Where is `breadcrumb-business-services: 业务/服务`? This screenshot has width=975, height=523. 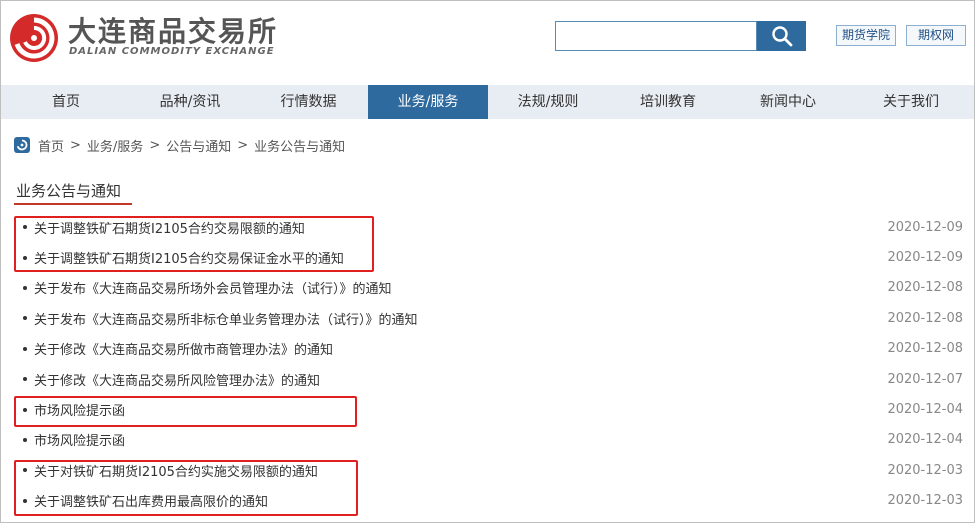 breadcrumb-business-services: 业务/服务 is located at coordinates (115, 145).